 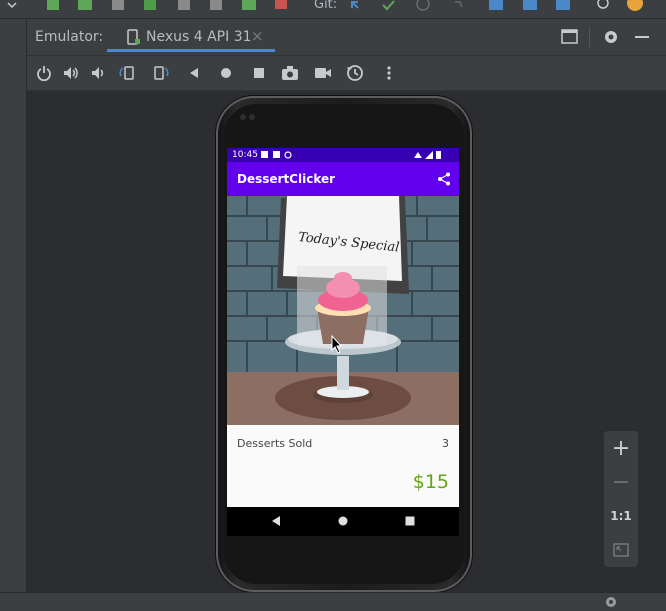 What do you see at coordinates (184, 5) in the screenshot?
I see `attach-icon` at bounding box center [184, 5].